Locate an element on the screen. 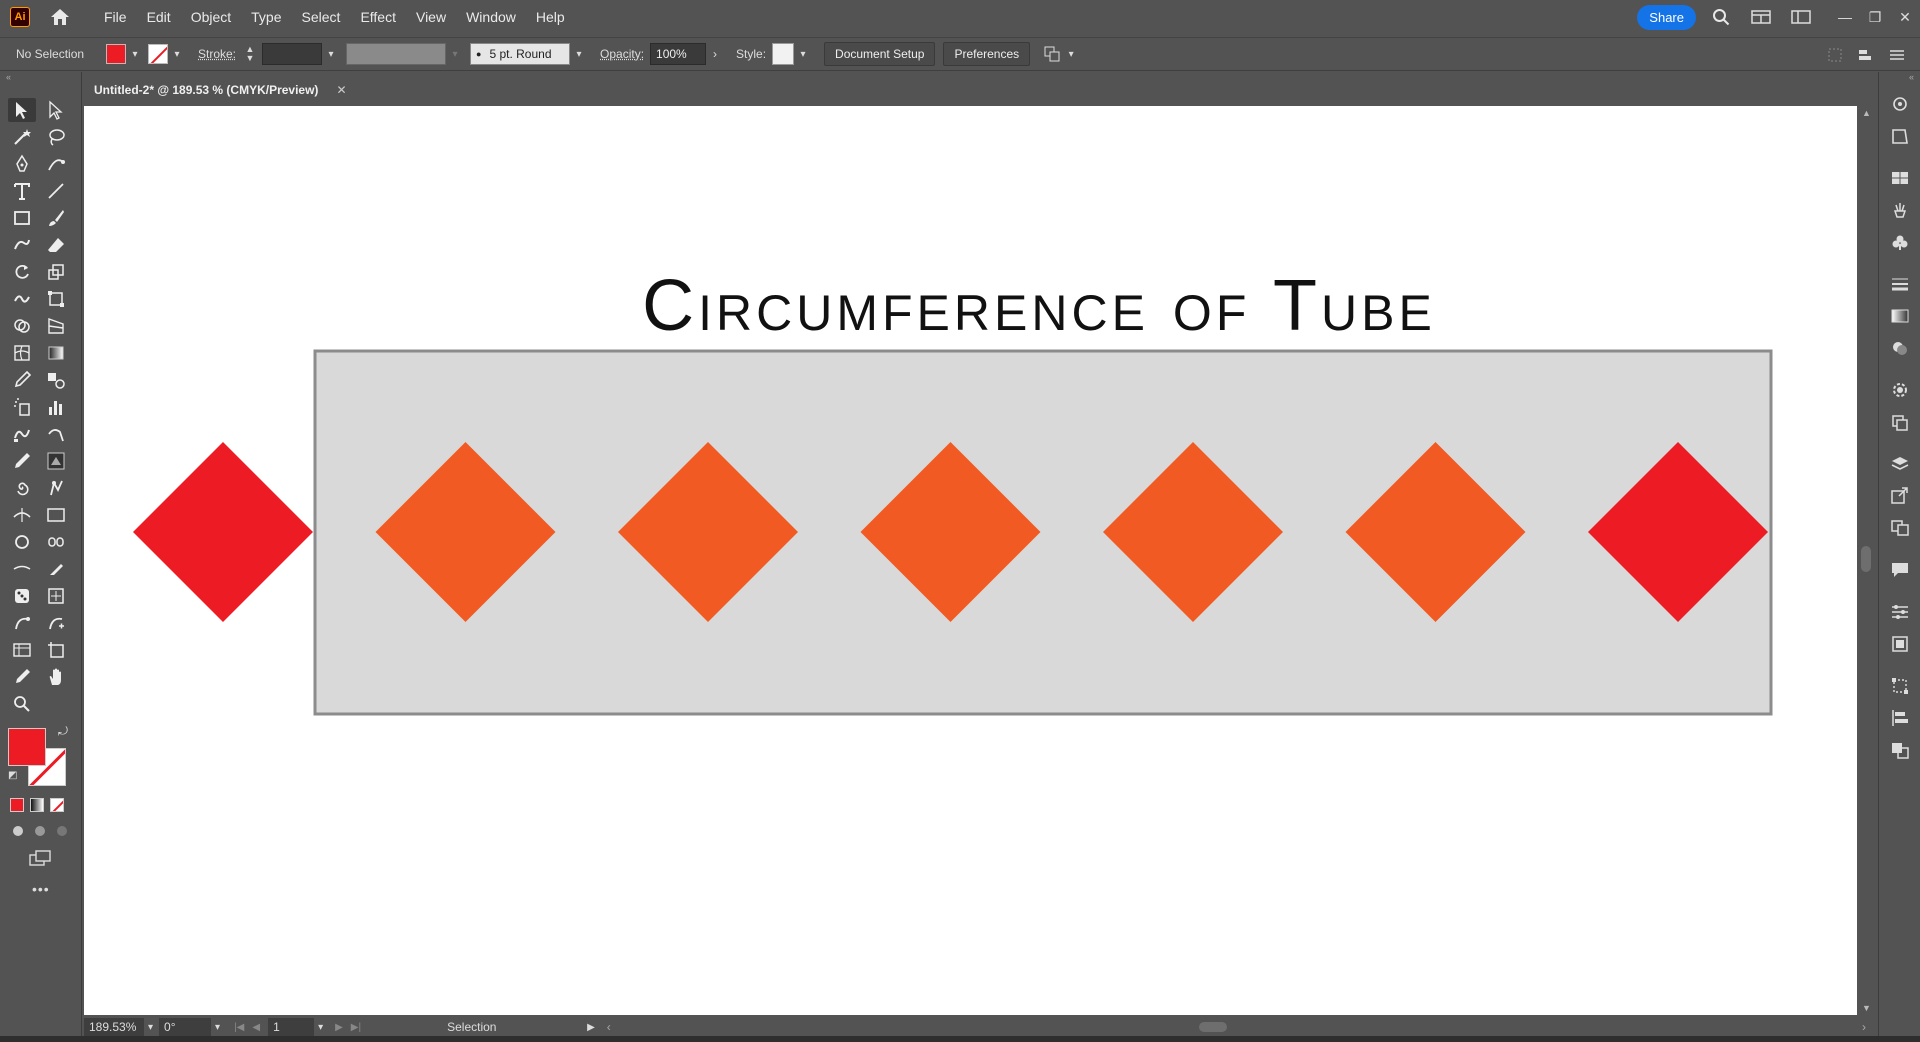 The image size is (1920, 1042). free-transform-tool-icon is located at coordinates (56, 299).